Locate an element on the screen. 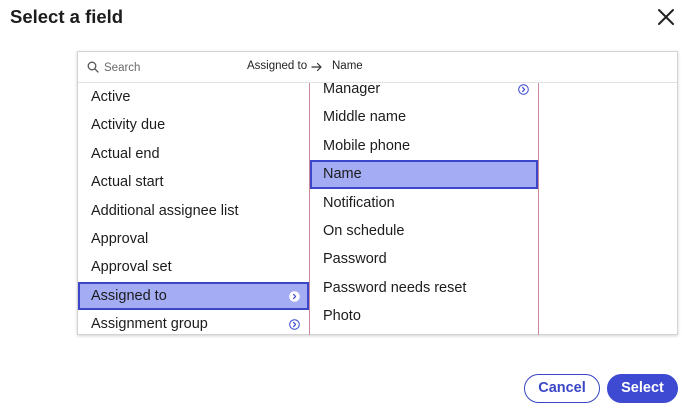 This screenshot has height=413, width=690. field-item: Middle name is located at coordinates (424, 117).